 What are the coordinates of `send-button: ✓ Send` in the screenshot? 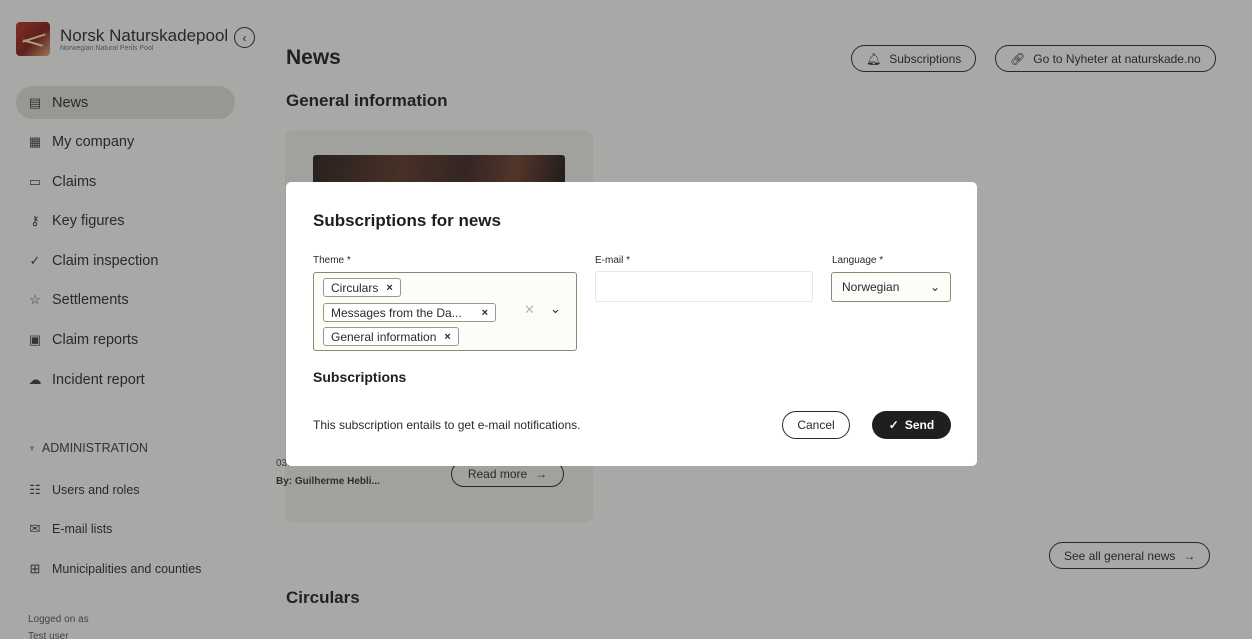 It's located at (911, 425).